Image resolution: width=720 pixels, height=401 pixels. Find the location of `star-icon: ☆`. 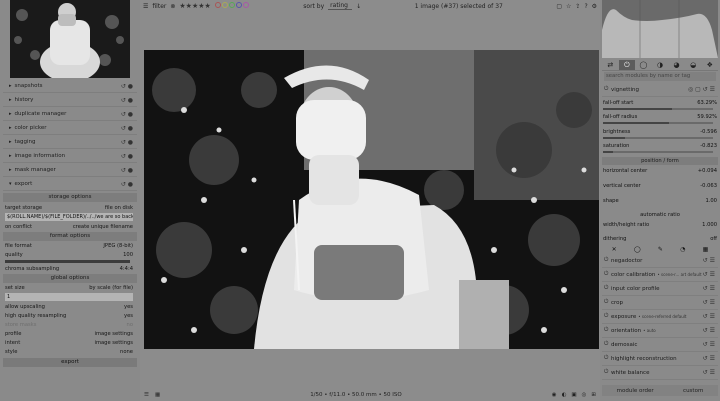

star-icon: ☆ is located at coordinates (568, 6).